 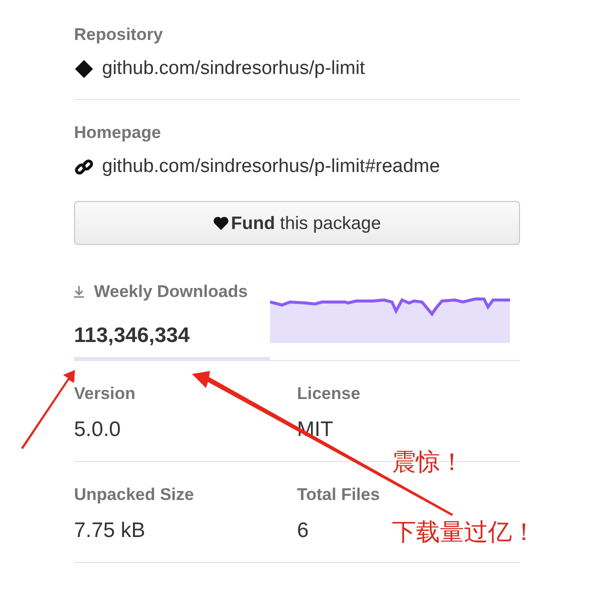 What do you see at coordinates (271, 167) in the screenshot?
I see `homepage-link: github.com/sindresorhus/p-limit#readme` at bounding box center [271, 167].